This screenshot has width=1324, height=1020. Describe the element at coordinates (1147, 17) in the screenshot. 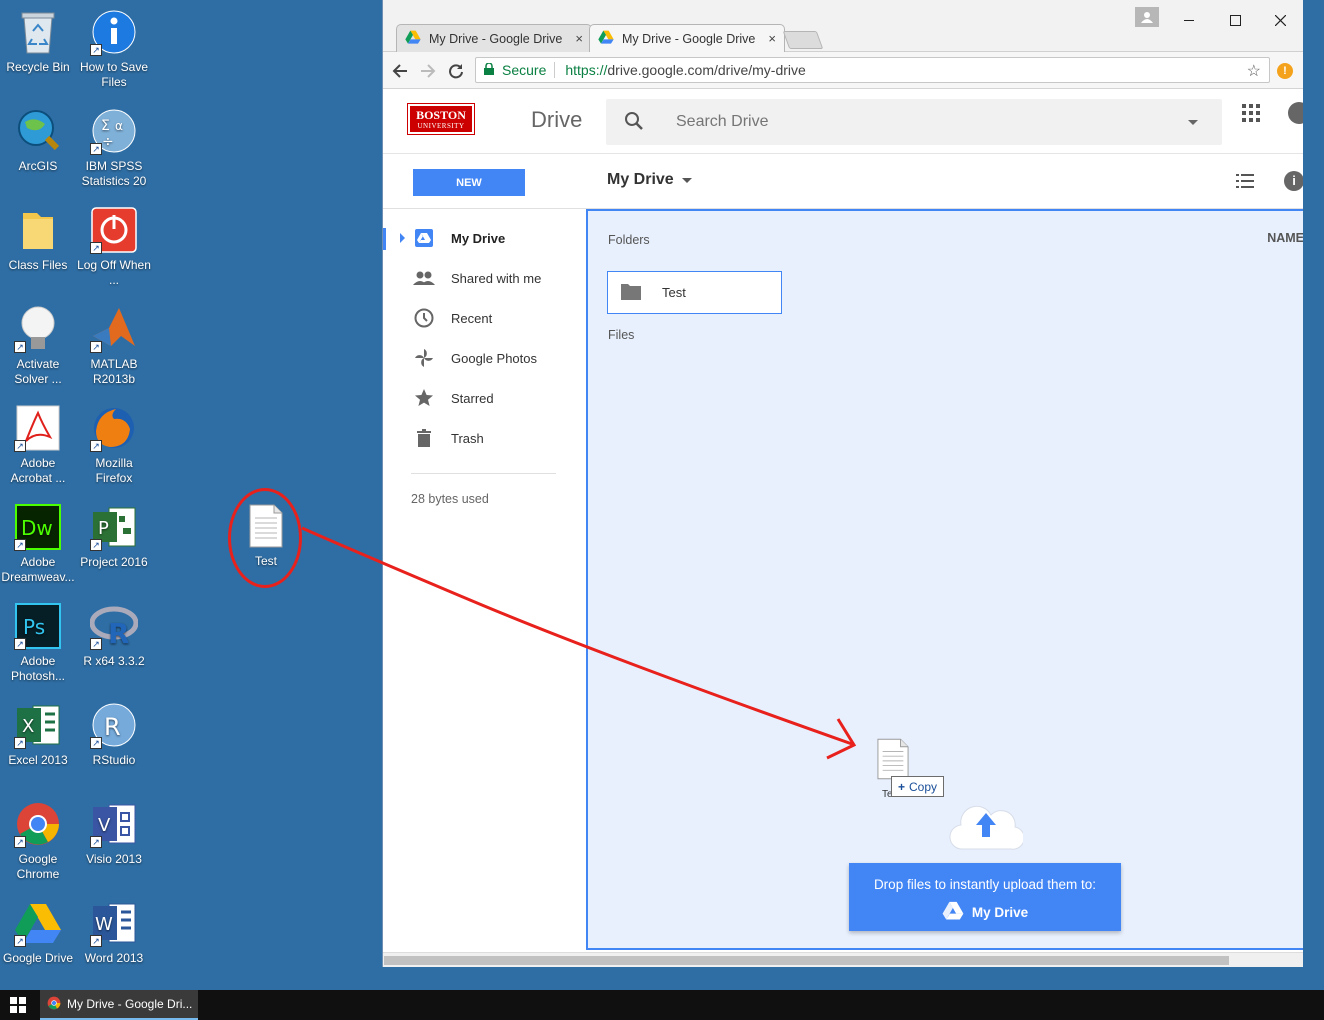

I see `profile-icon` at that location.